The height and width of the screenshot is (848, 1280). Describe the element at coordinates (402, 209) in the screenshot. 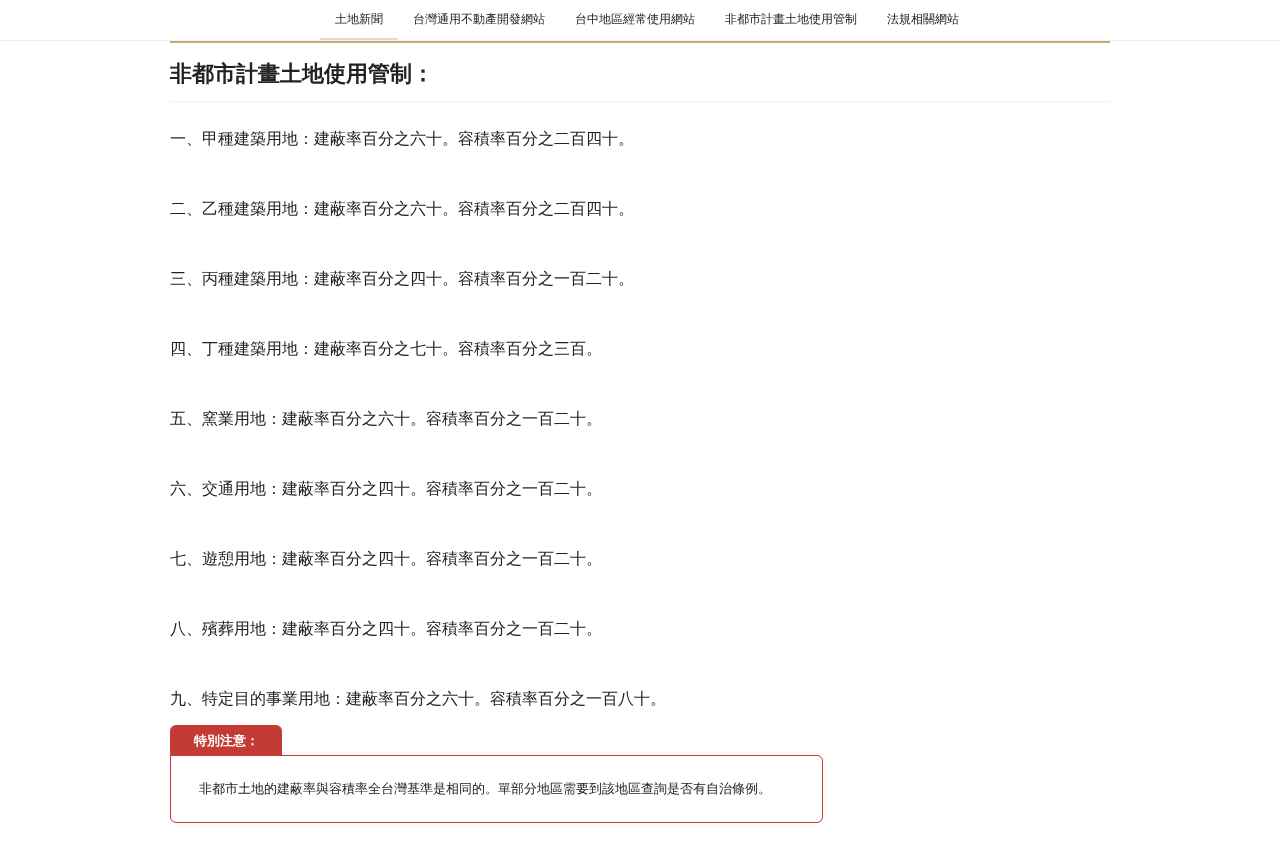

I see `zoning-item: 二、乙種建築用地：建蔽率百分之六十。容積率百分之二百四十。` at that location.